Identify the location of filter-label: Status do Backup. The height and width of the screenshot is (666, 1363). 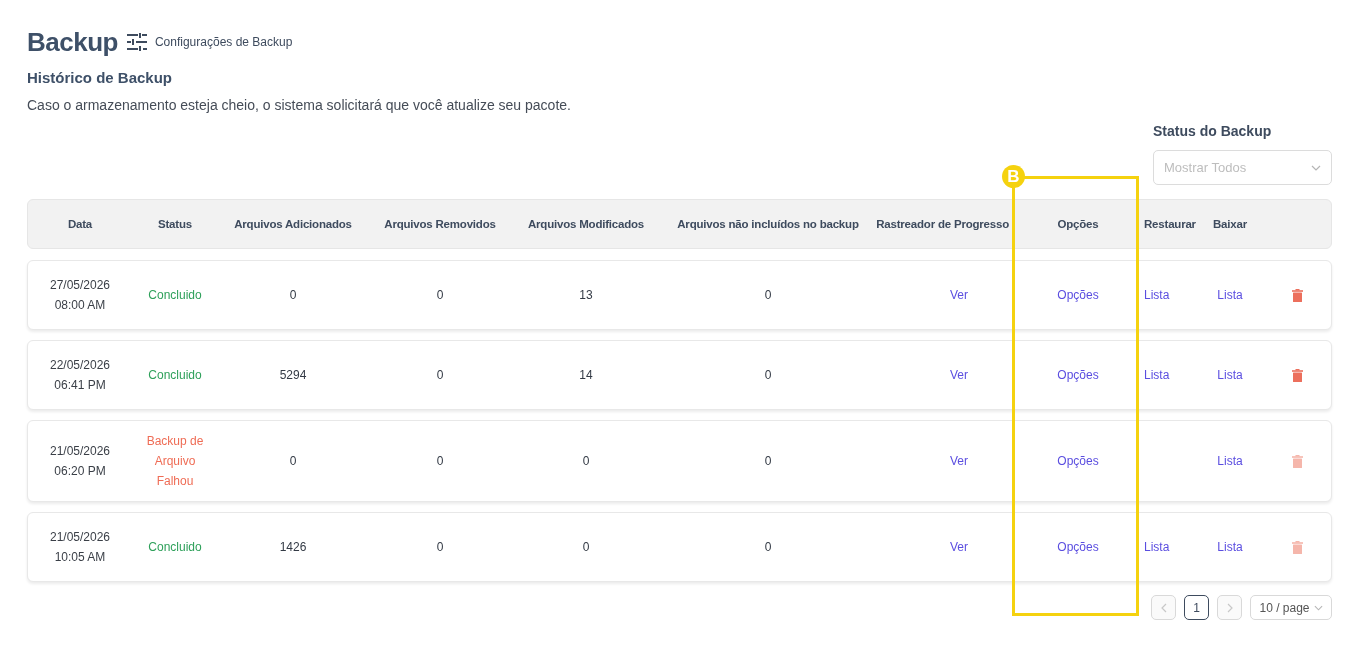
(1212, 131).